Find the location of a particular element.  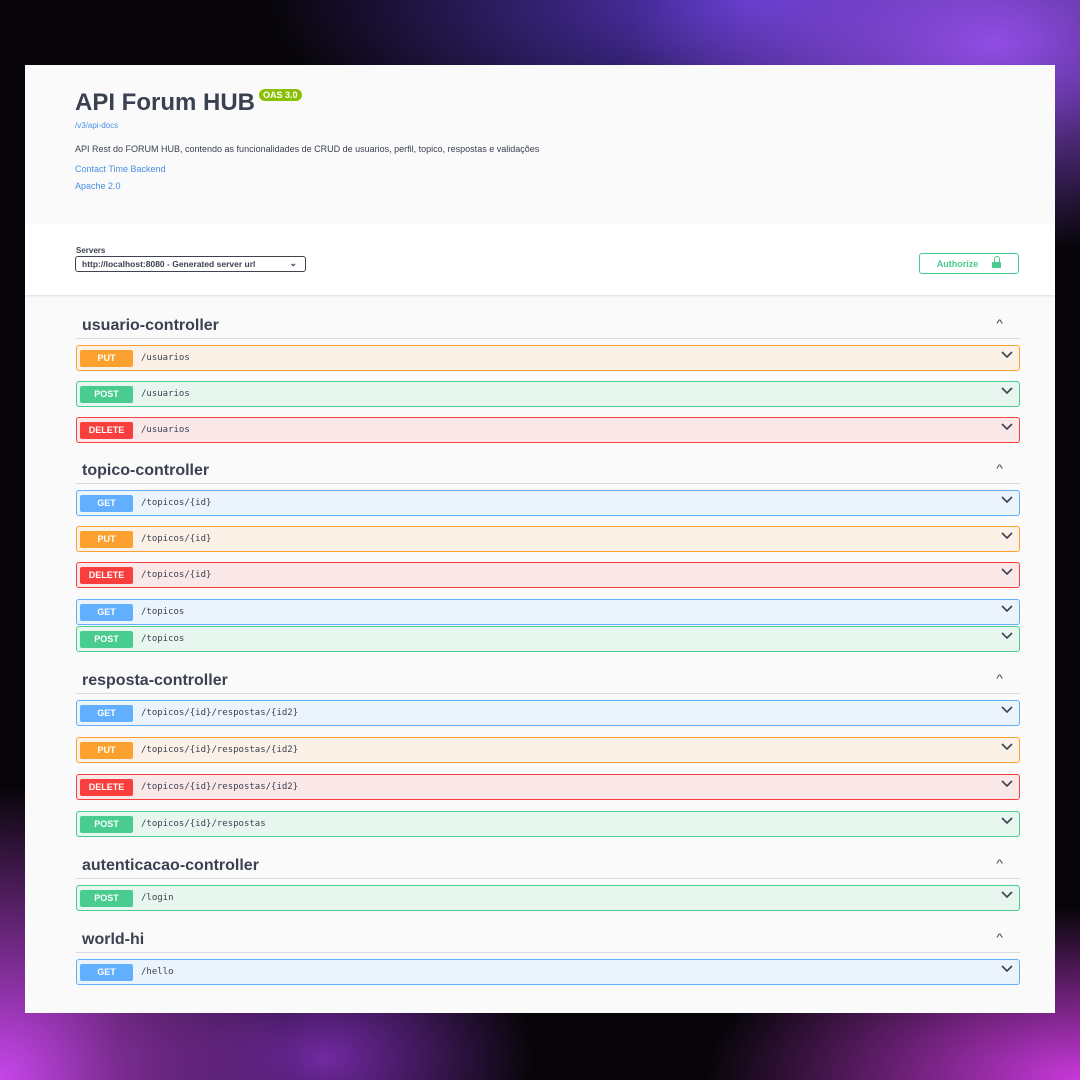

tag-section-header: topico-controller ^ is located at coordinates (548, 468).